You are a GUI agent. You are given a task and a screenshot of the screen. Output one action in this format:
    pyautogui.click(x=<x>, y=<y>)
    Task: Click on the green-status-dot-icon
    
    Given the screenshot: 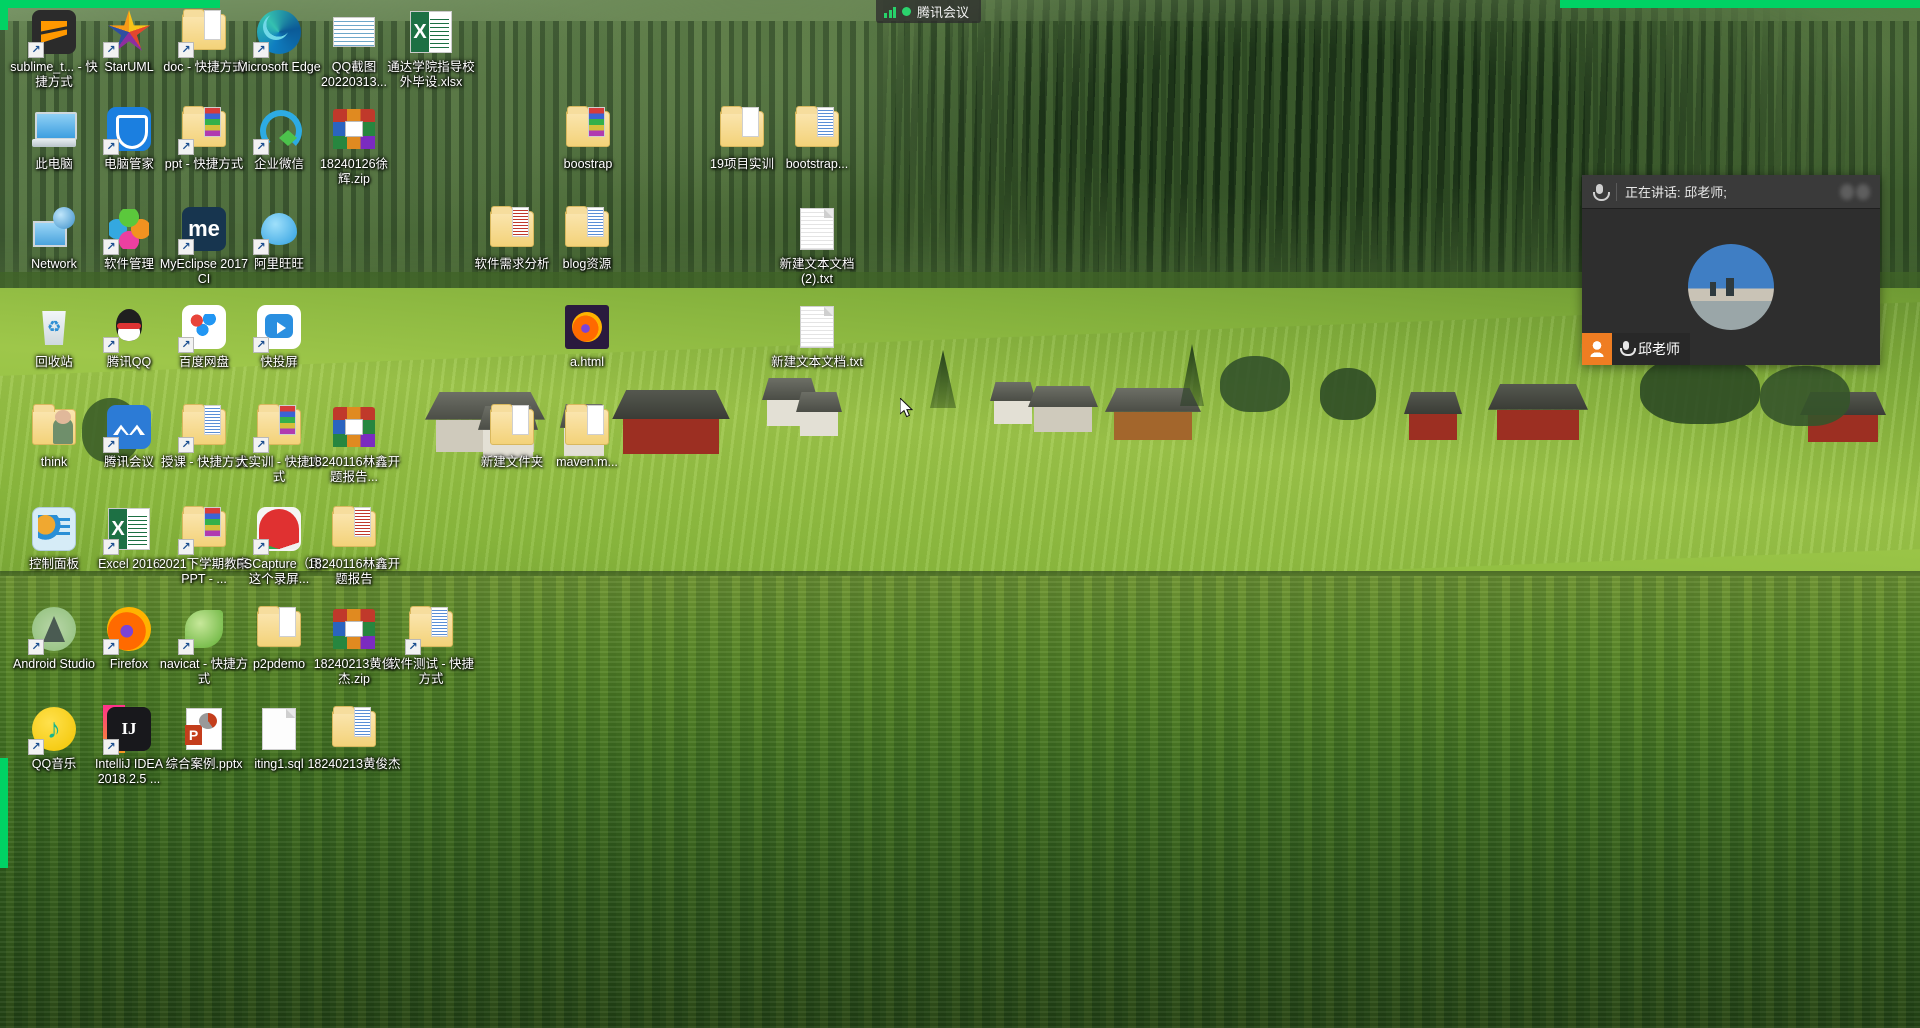 What is the action you would take?
    pyautogui.click(x=906, y=11)
    